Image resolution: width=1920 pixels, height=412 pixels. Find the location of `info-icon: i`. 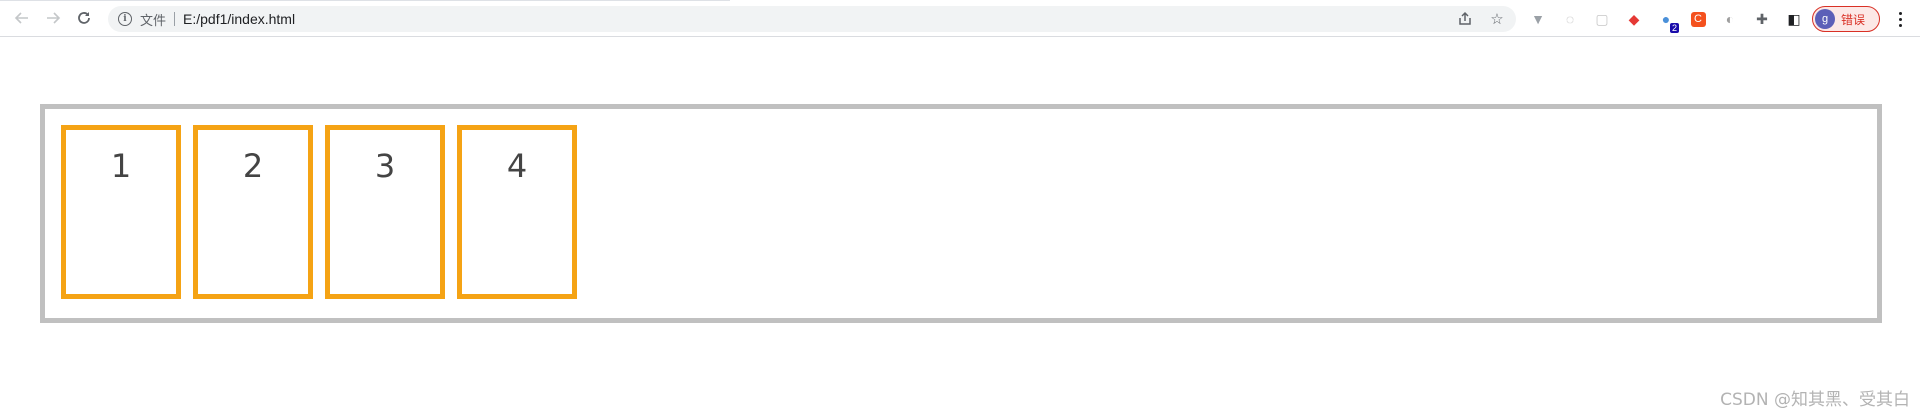

info-icon: i is located at coordinates (125, 19).